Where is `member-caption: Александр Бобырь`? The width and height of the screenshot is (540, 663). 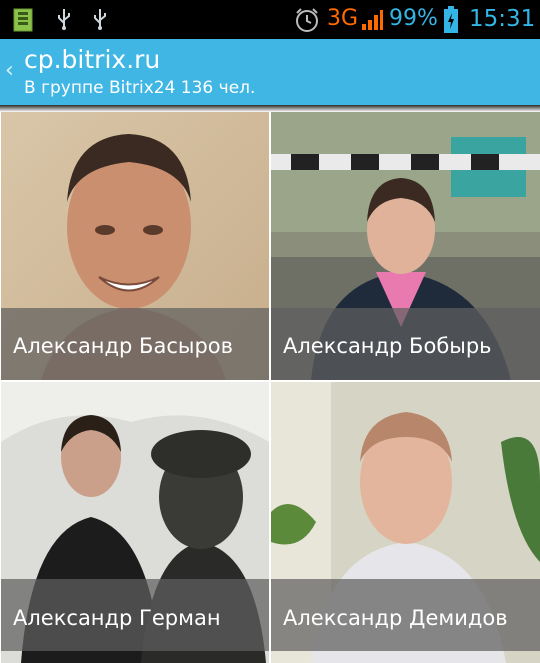 member-caption: Александр Бобырь is located at coordinates (405, 344).